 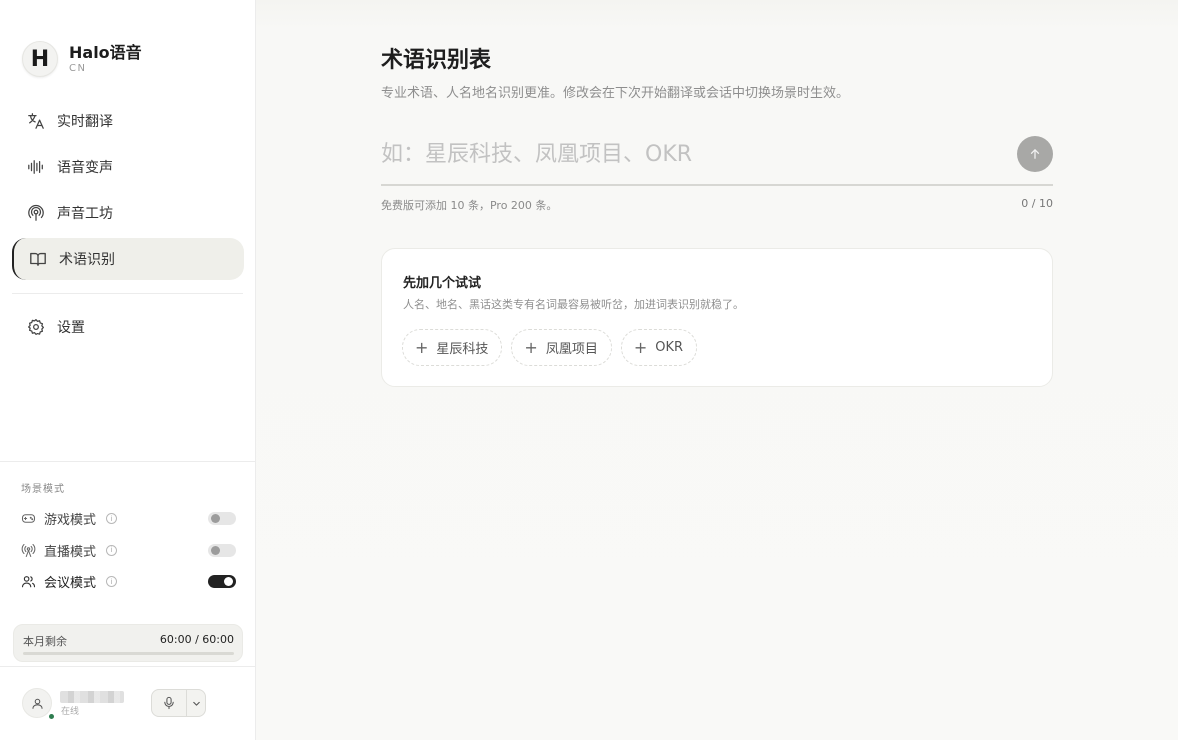 What do you see at coordinates (92, 697) in the screenshot?
I see `user-name-redacted` at bounding box center [92, 697].